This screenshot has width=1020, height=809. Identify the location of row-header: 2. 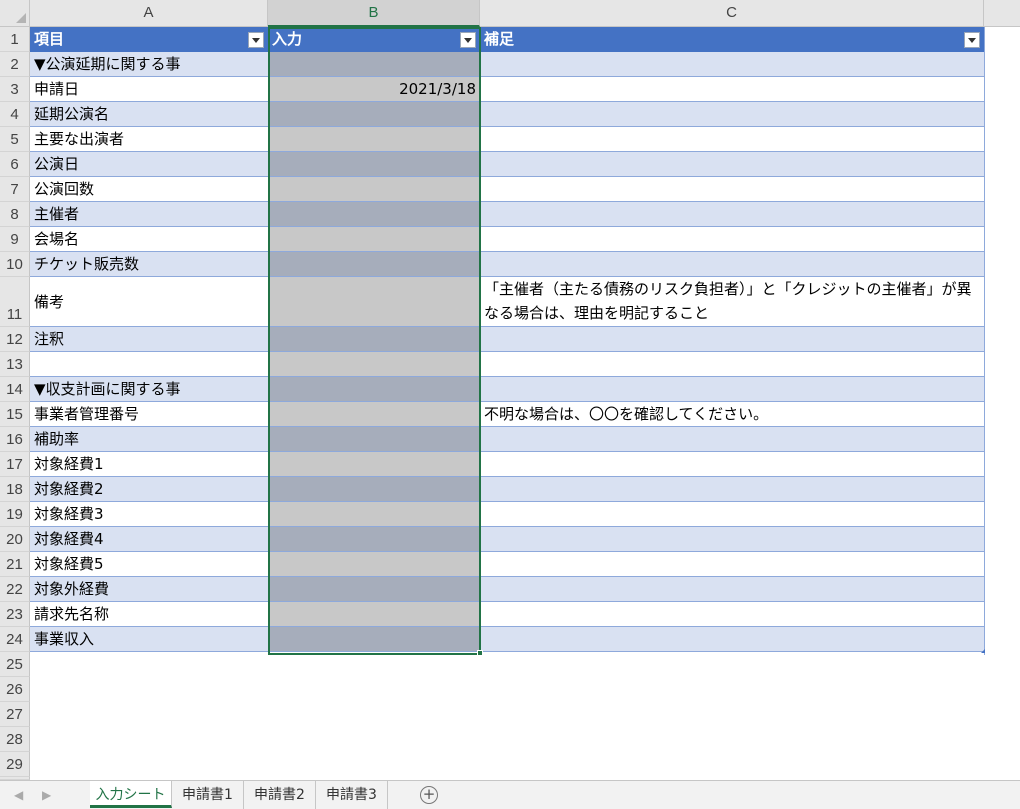
(15, 64).